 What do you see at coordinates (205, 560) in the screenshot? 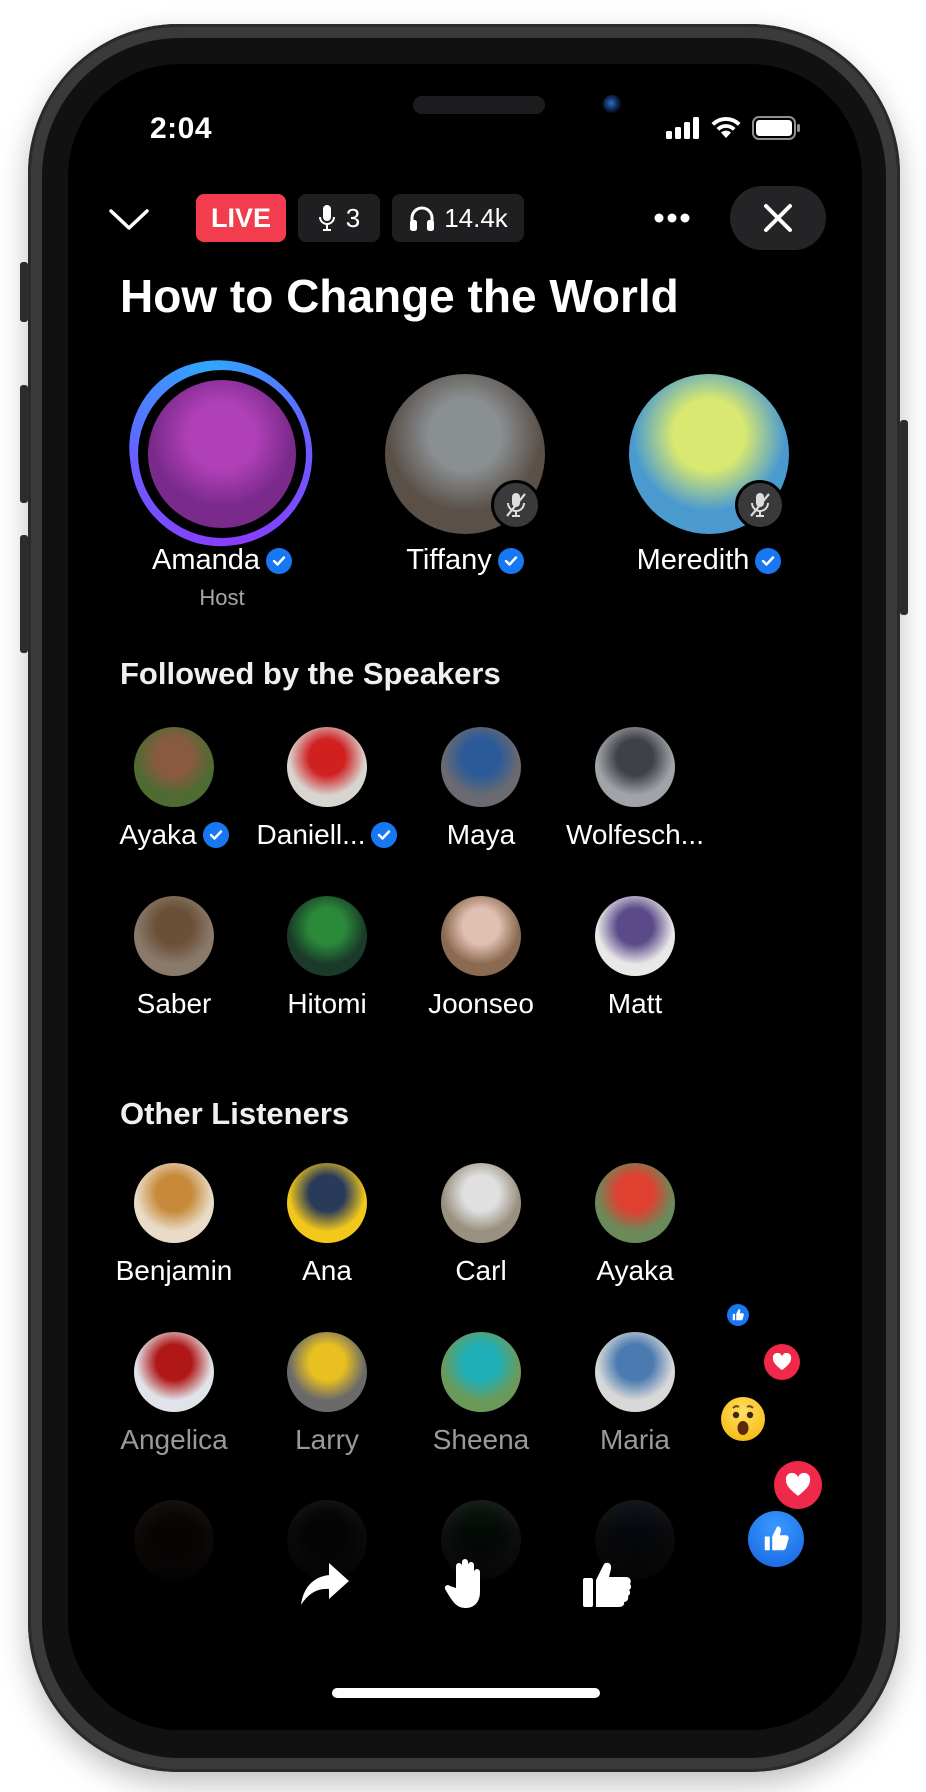
I see `speaker-name: Amanda` at bounding box center [205, 560].